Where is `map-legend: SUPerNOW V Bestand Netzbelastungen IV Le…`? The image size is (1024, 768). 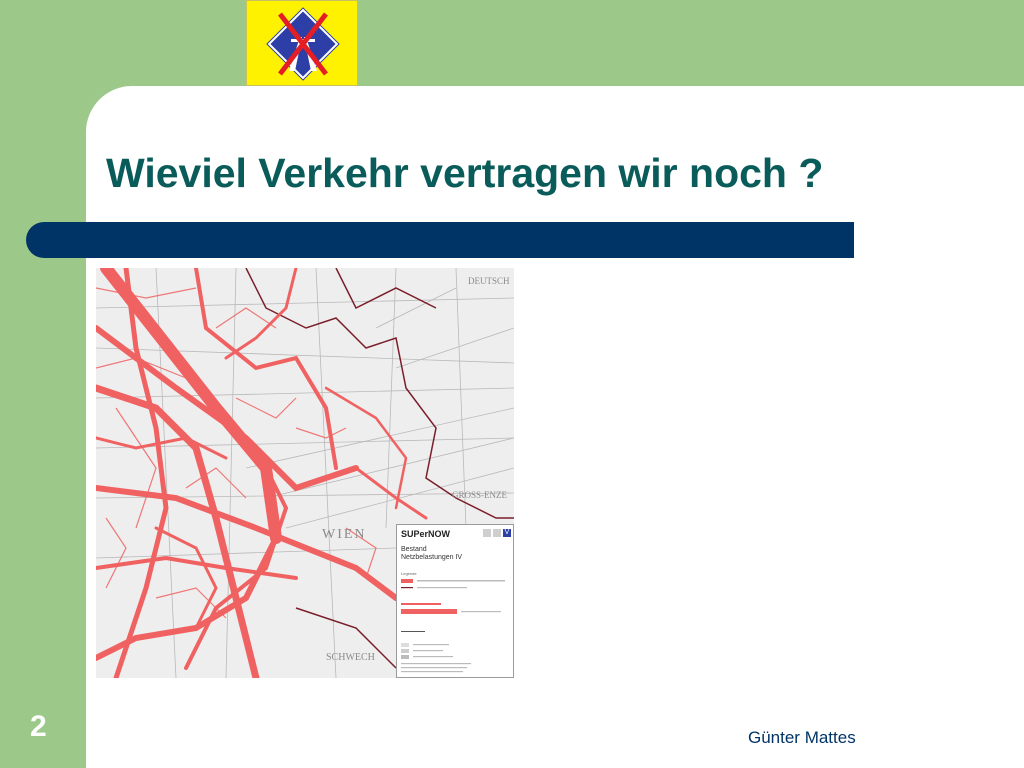
map-legend: SUPerNOW V Bestand Netzbelastungen IV Le… is located at coordinates (455, 601).